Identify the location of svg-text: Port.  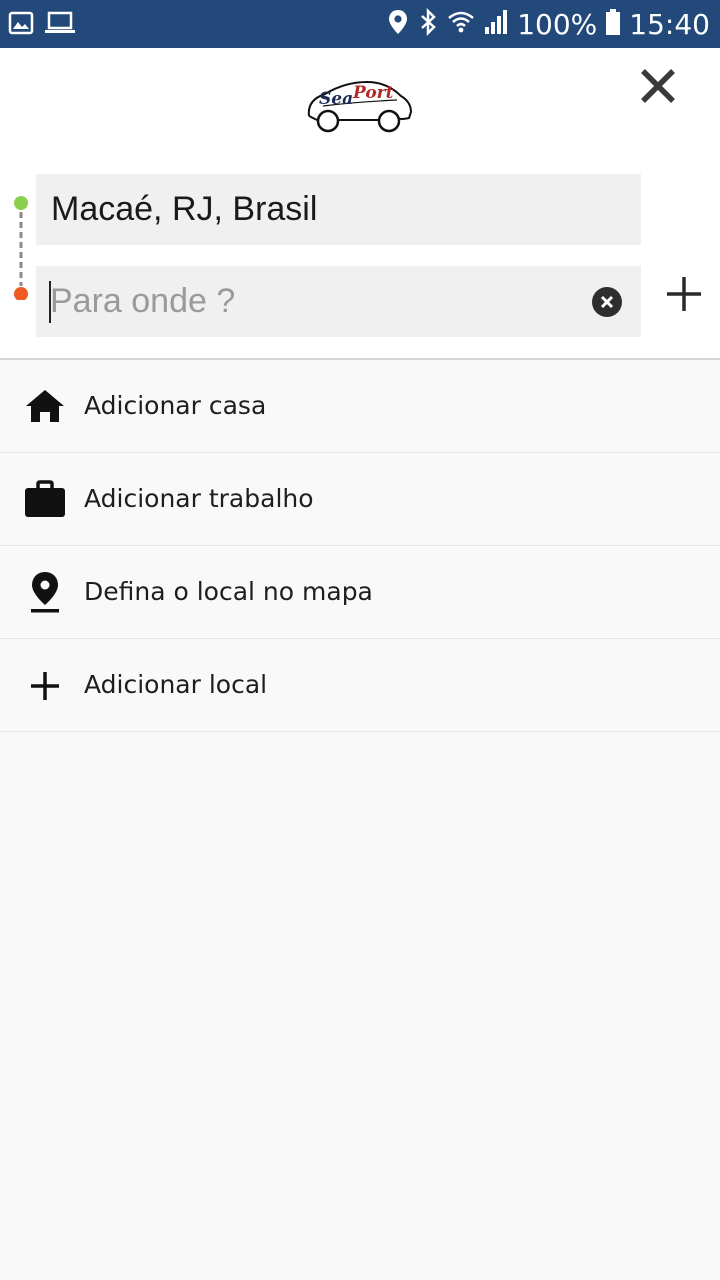
(373, 93).